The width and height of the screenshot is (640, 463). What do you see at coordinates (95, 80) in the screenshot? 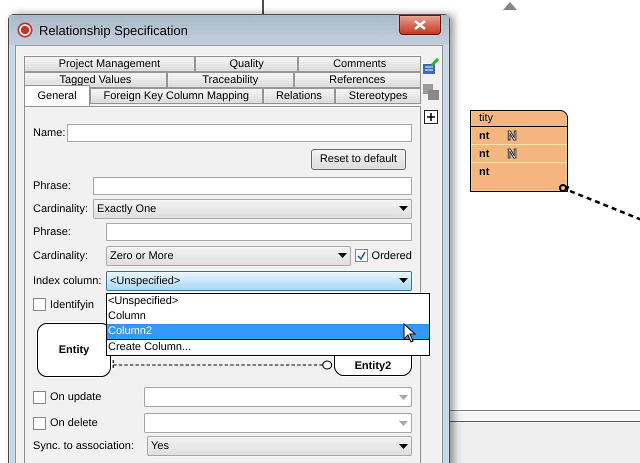
I see `tab: Tagged Values` at bounding box center [95, 80].